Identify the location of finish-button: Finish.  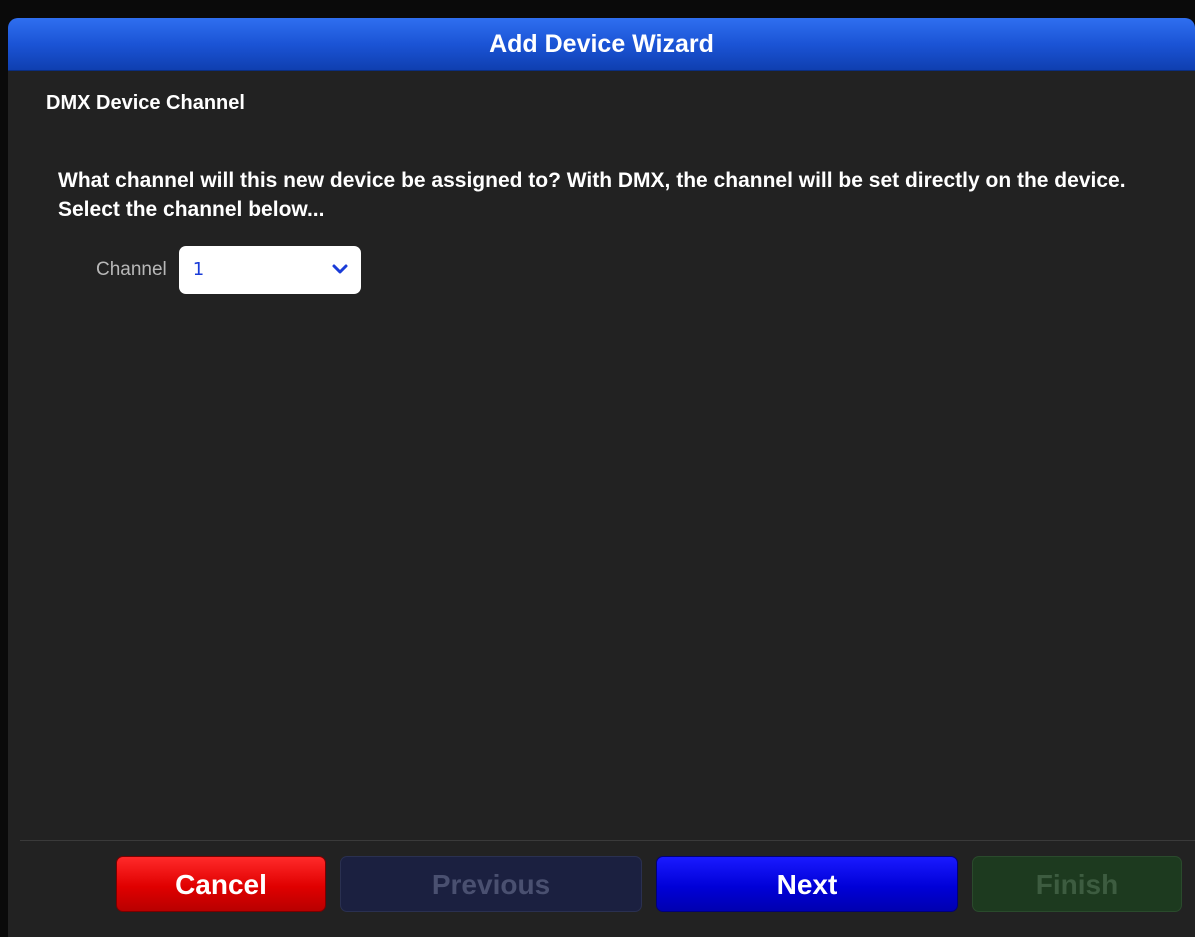
(1077, 884).